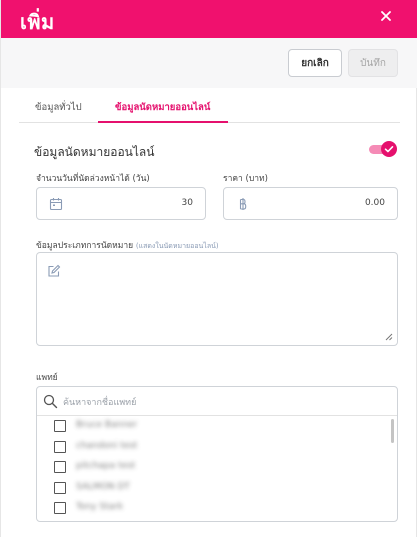 The image size is (417, 537). I want to click on appointment-type-hint: (แสดงในนัดหมายออนไลน์), so click(177, 246).